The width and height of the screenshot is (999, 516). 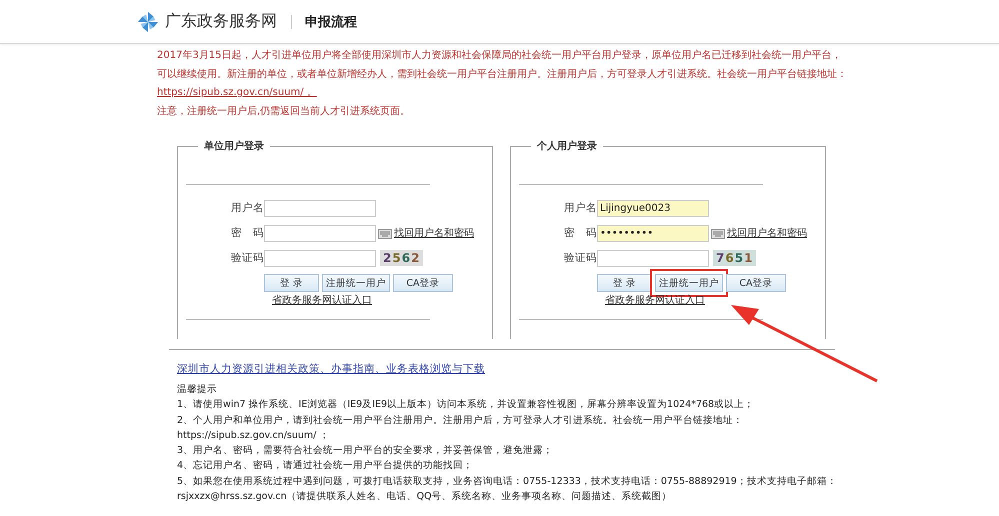 What do you see at coordinates (734, 258) in the screenshot?
I see `captcha-image: 7651` at bounding box center [734, 258].